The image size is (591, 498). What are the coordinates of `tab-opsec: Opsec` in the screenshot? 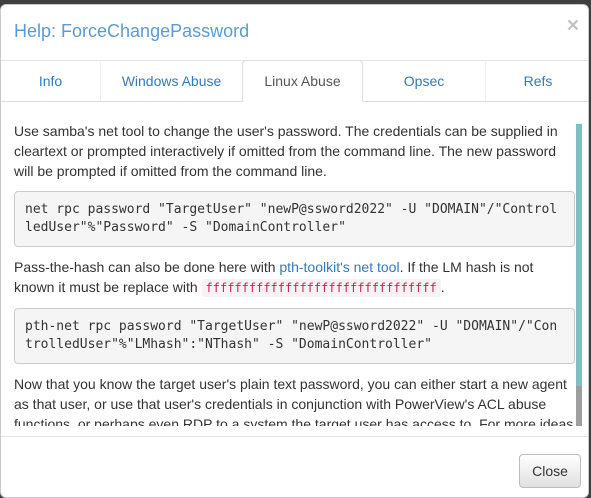 It's located at (424, 80).